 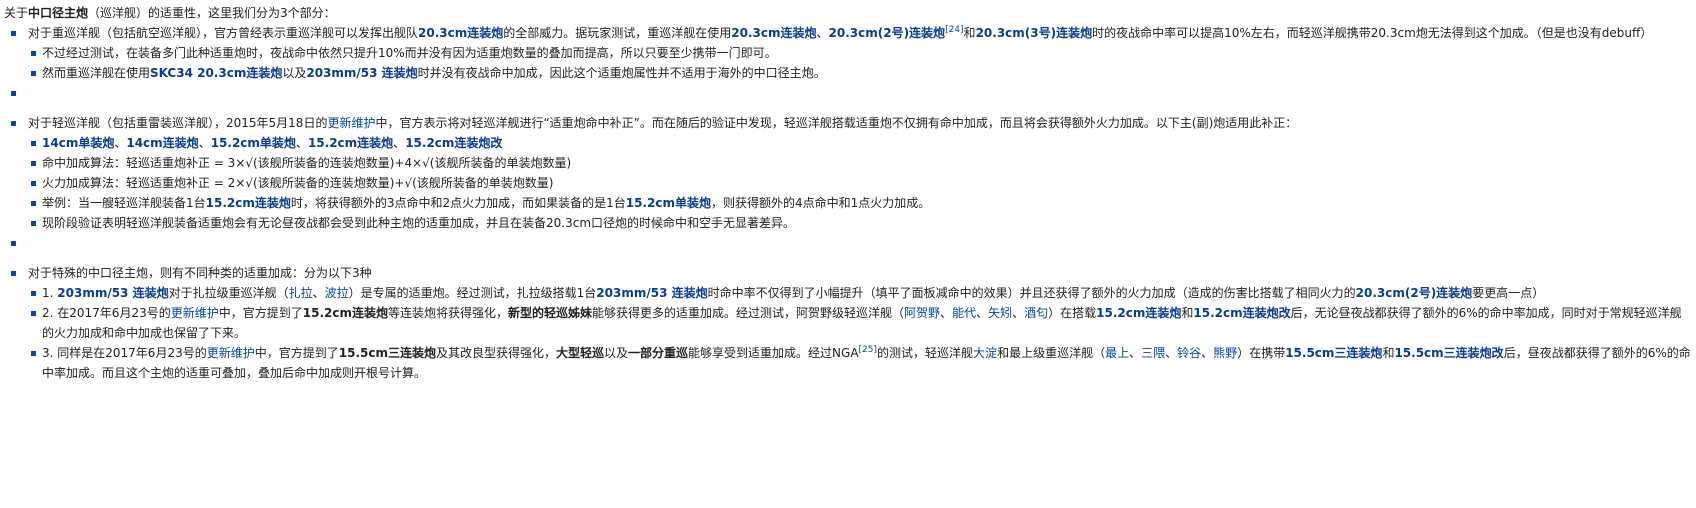 What do you see at coordinates (228, 293) in the screenshot?
I see `text: 对于扎拉级重巡洋舰（` at bounding box center [228, 293].